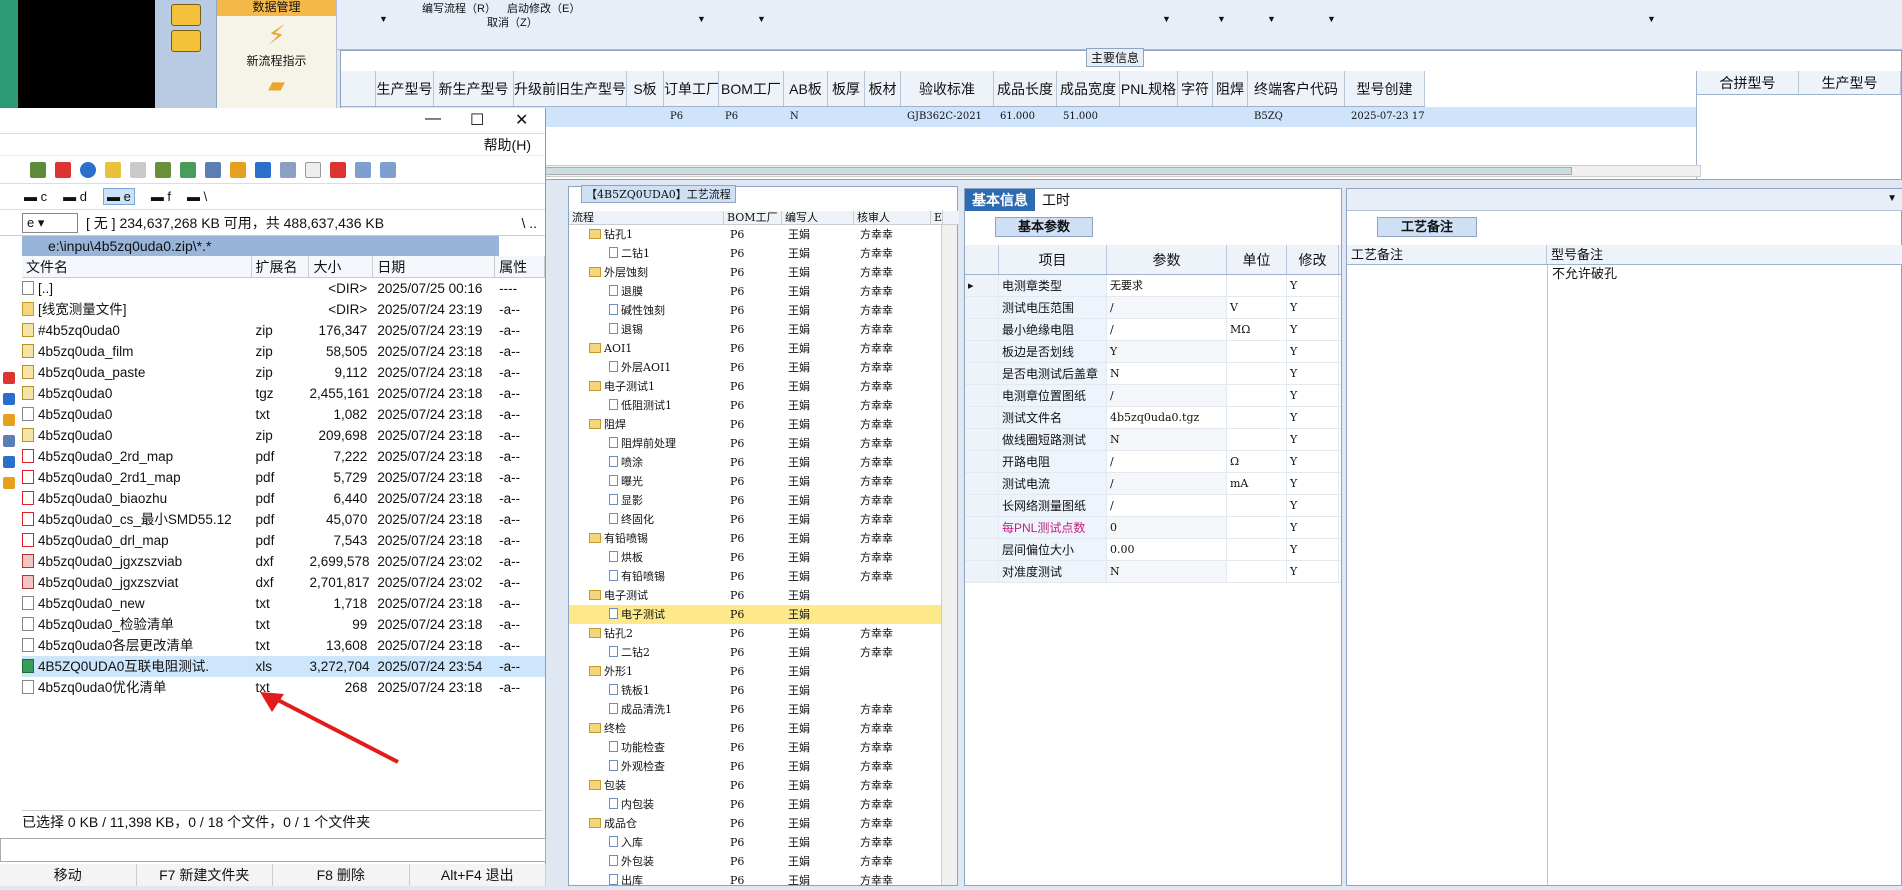 This screenshot has width=1902, height=890. Describe the element at coordinates (138, 169) in the screenshot. I see `doc-icon` at that location.